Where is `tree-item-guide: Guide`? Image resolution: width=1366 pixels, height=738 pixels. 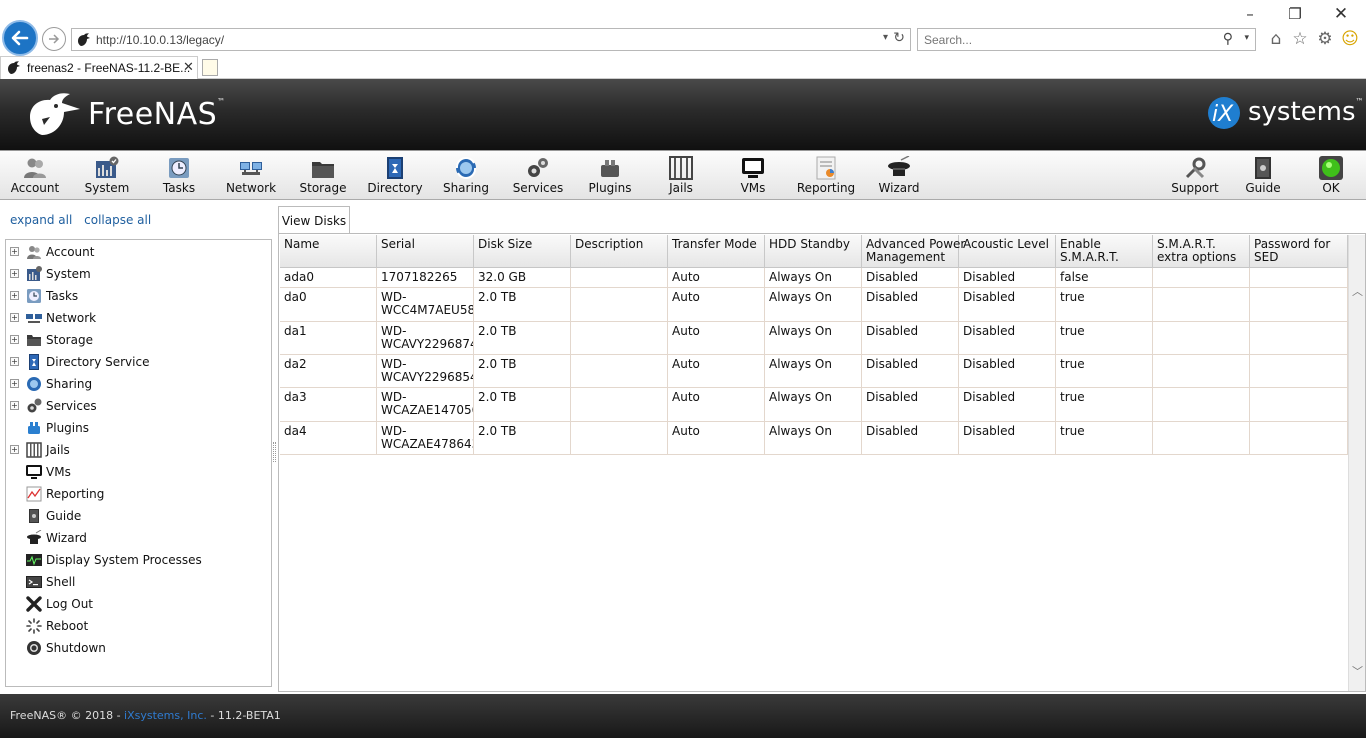 tree-item-guide: Guide is located at coordinates (138, 516).